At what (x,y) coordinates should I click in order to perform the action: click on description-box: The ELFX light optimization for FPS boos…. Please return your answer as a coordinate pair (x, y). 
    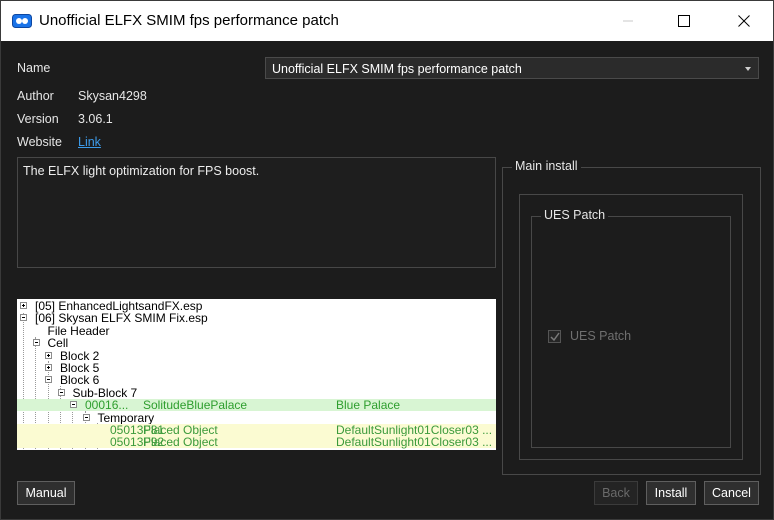
    Looking at the image, I should click on (256, 212).